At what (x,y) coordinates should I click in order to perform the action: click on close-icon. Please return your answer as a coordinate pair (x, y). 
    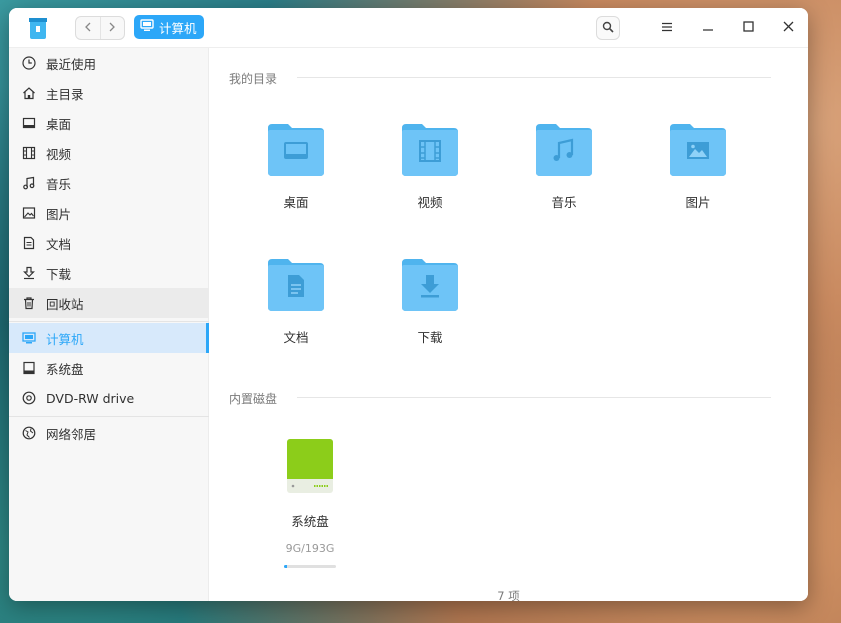
    Looking at the image, I should click on (788, 28).